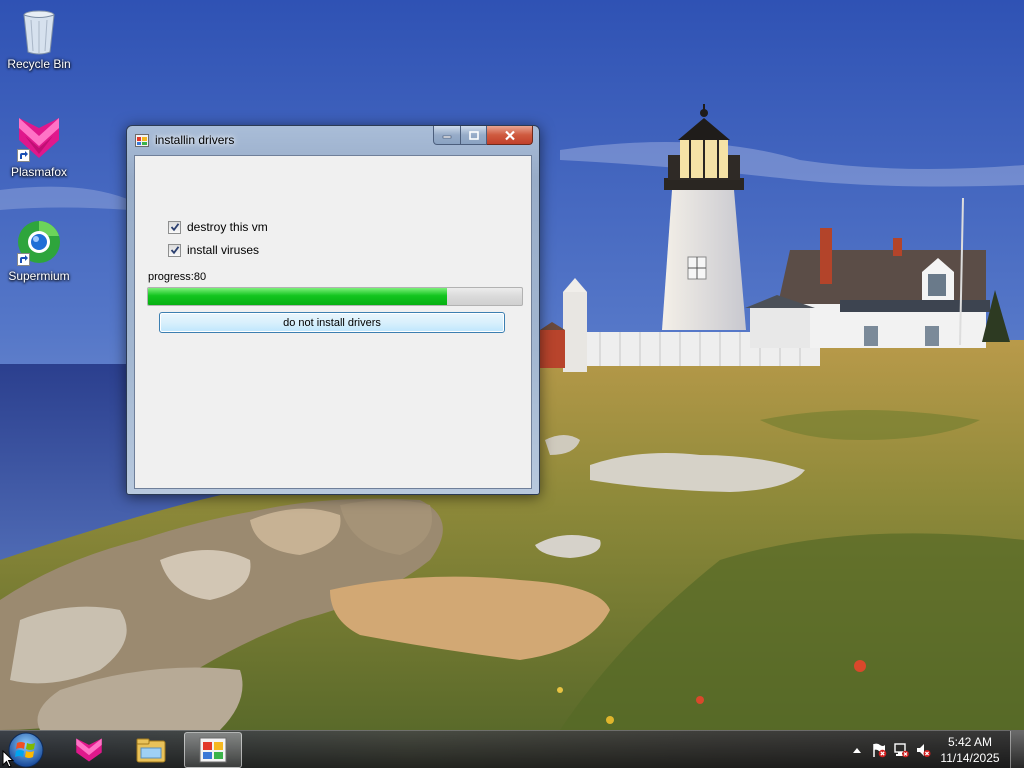 This screenshot has width=1024, height=768. What do you see at coordinates (39, 30) in the screenshot?
I see `recycle-bin-icon` at bounding box center [39, 30].